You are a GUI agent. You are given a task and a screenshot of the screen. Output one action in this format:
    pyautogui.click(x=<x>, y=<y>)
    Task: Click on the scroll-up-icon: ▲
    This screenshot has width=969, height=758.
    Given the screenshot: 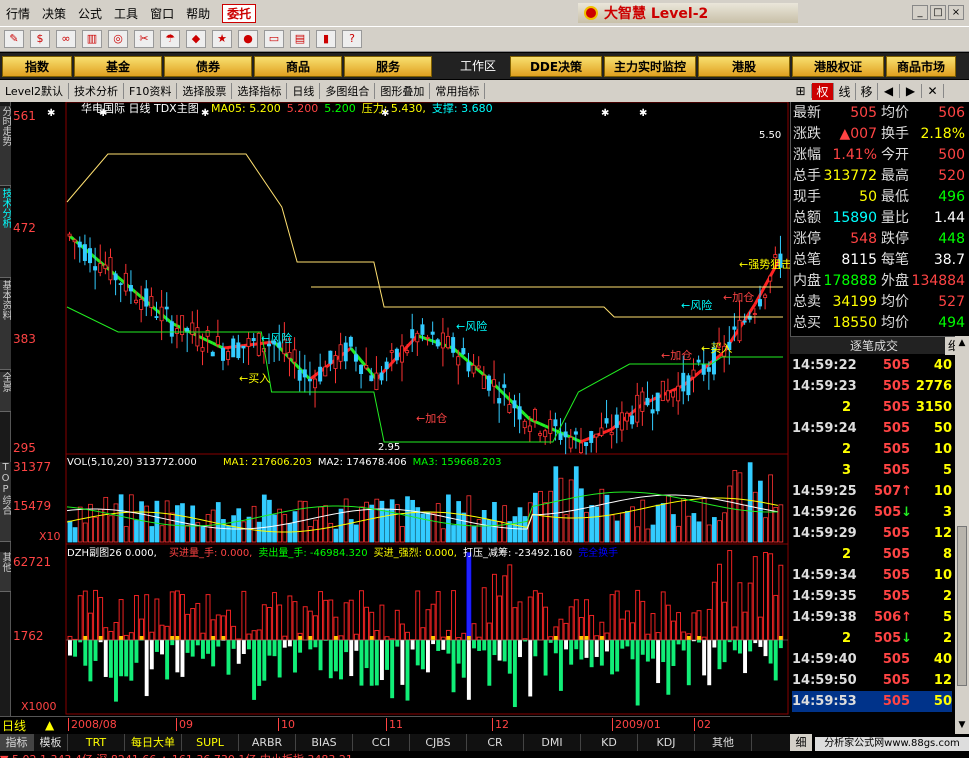 What is the action you would take?
    pyautogui.click(x=962, y=344)
    